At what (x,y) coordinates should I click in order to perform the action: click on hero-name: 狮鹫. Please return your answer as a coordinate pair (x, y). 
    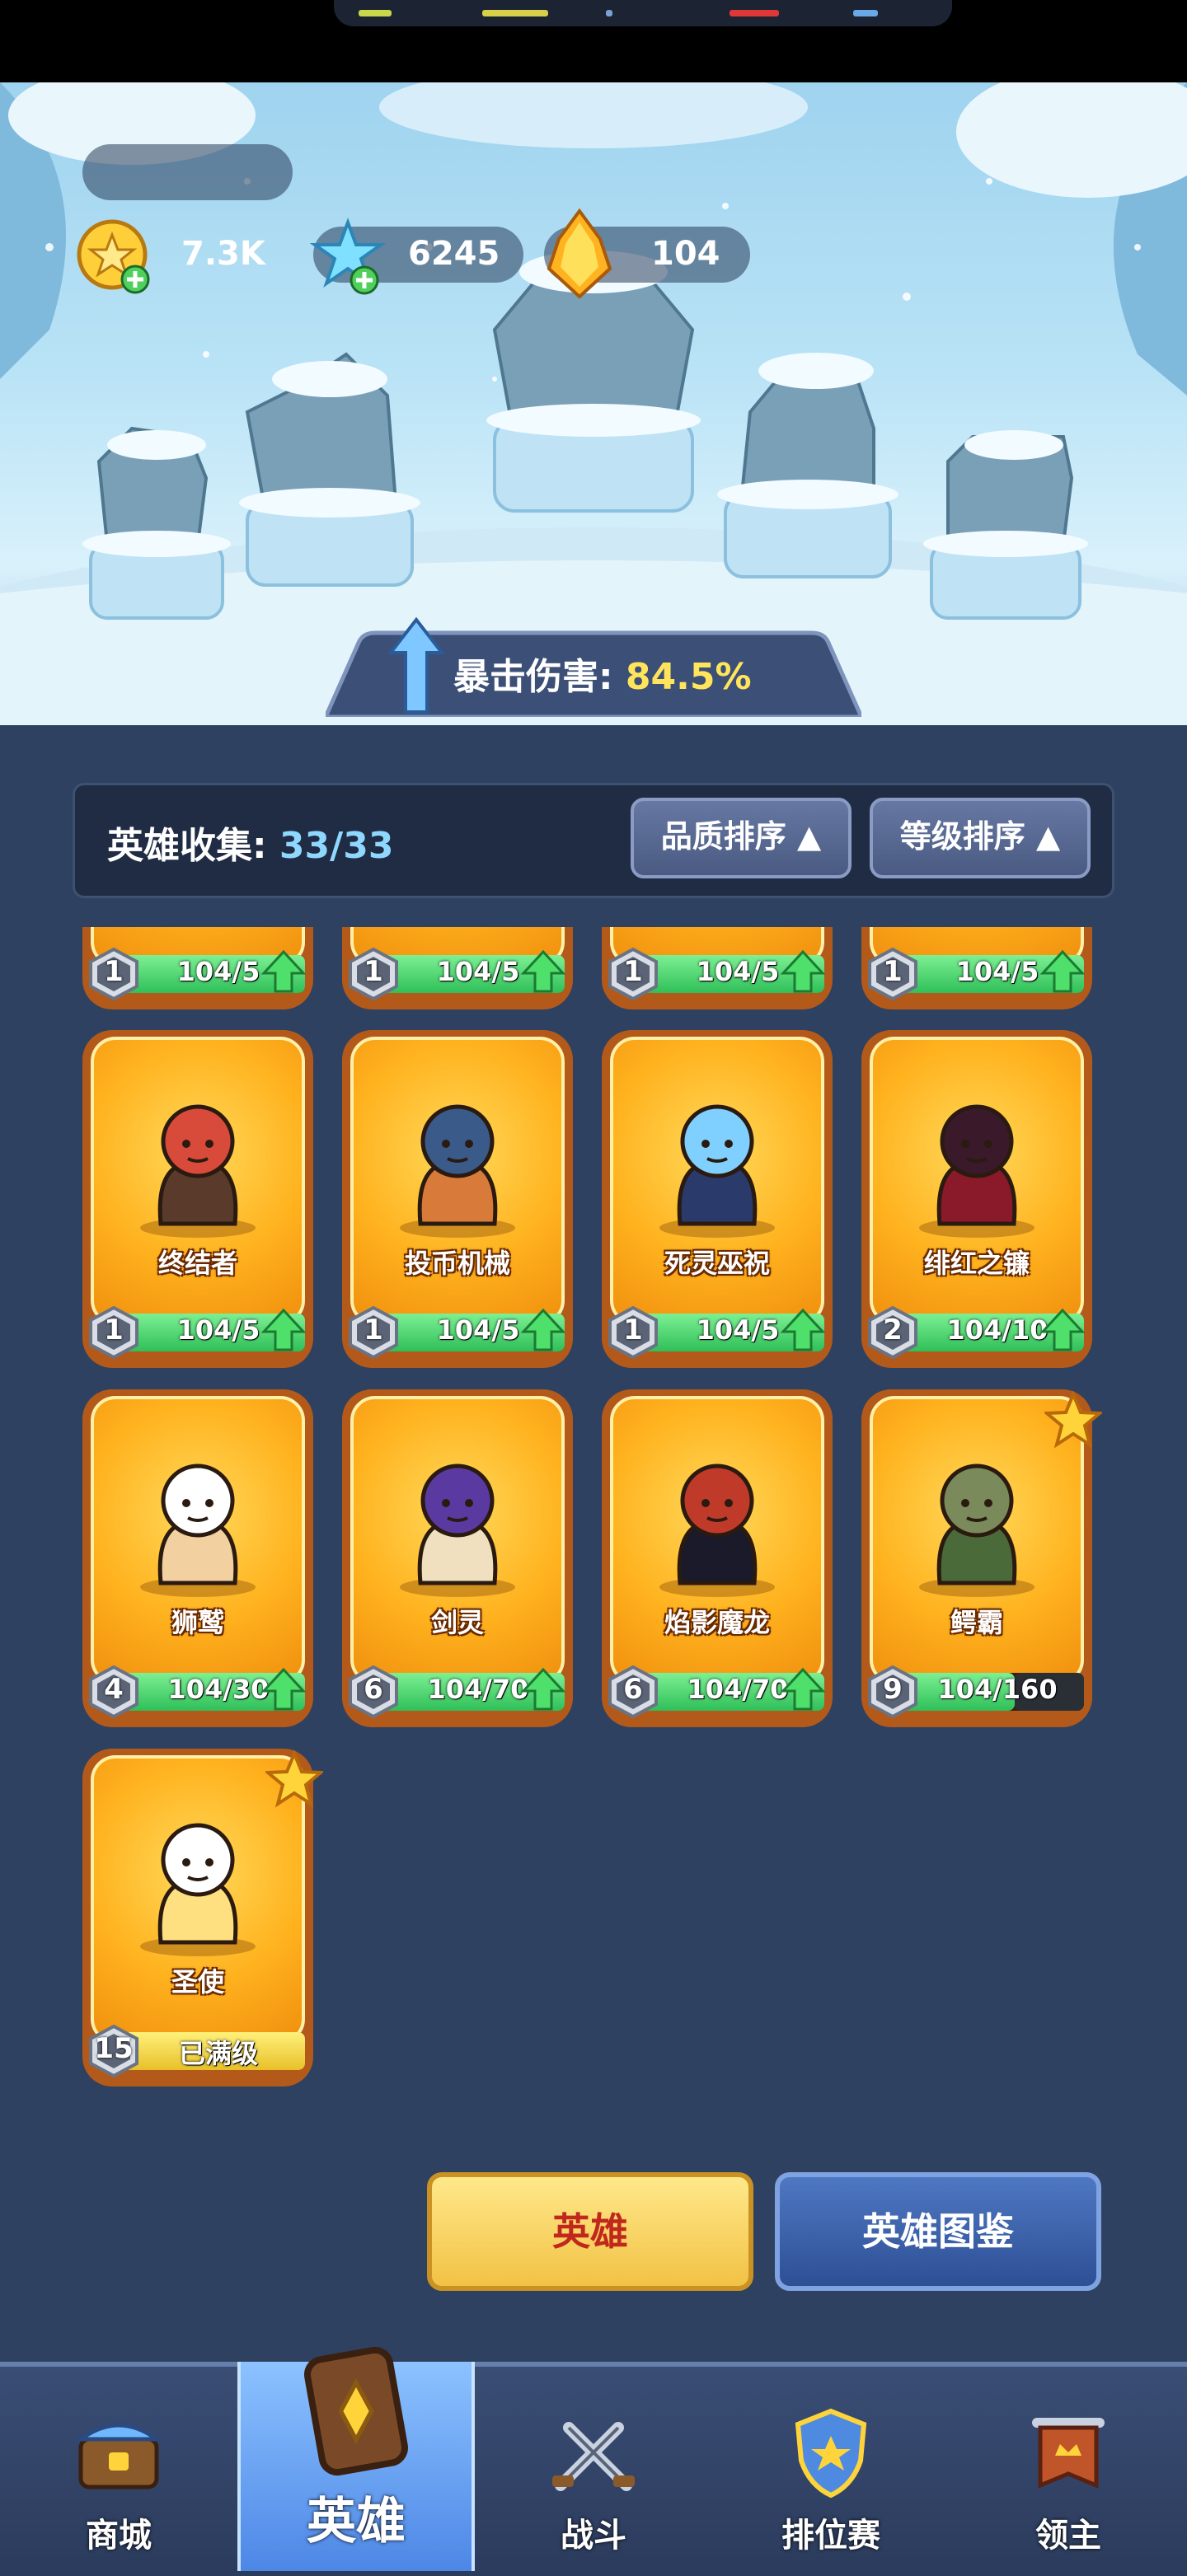
    Looking at the image, I should click on (197, 1622).